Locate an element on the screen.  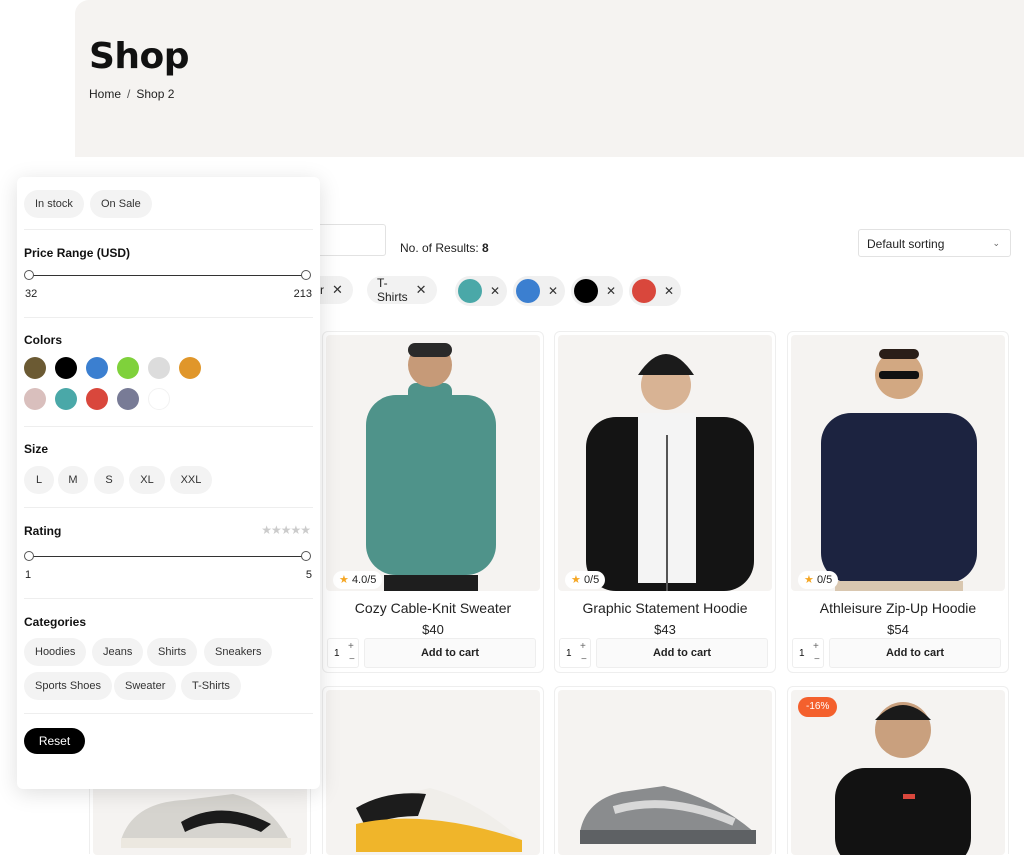
product-image: -16% is located at coordinates (898, 772).